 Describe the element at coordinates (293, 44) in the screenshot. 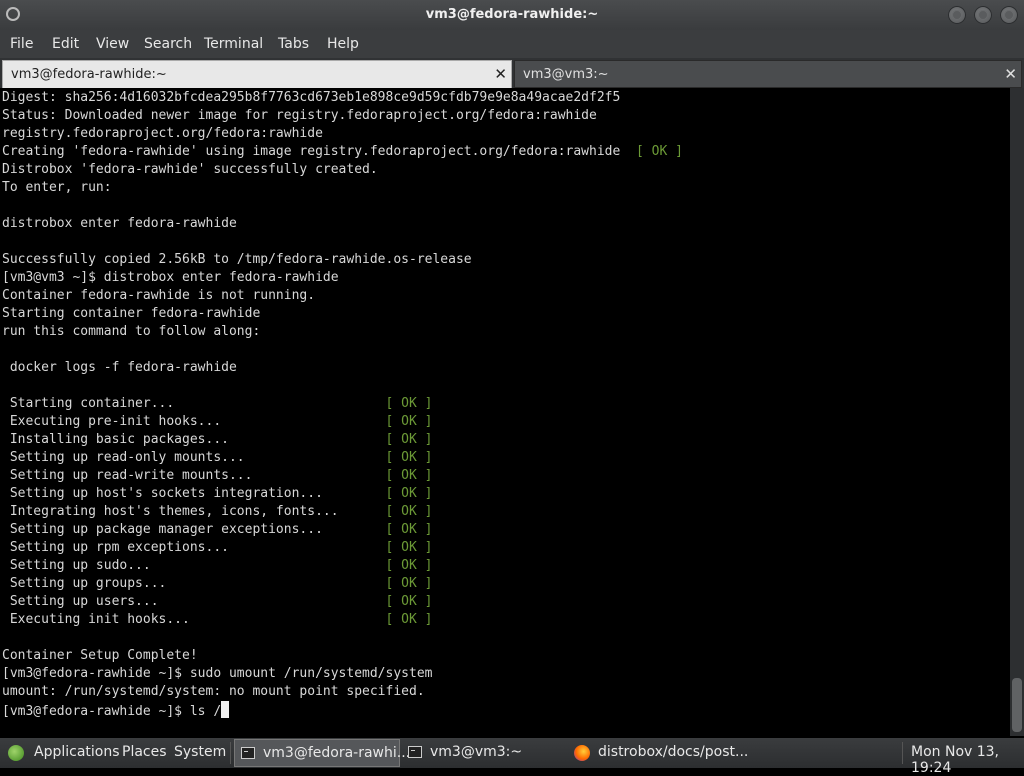

I see `menu-tabs: Tabs` at that location.